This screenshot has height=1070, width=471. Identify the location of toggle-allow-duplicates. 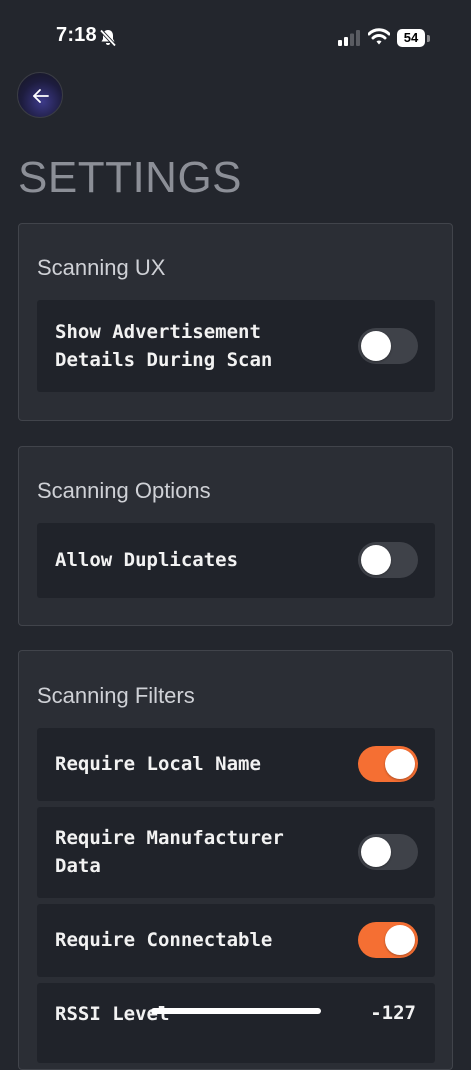
(388, 560).